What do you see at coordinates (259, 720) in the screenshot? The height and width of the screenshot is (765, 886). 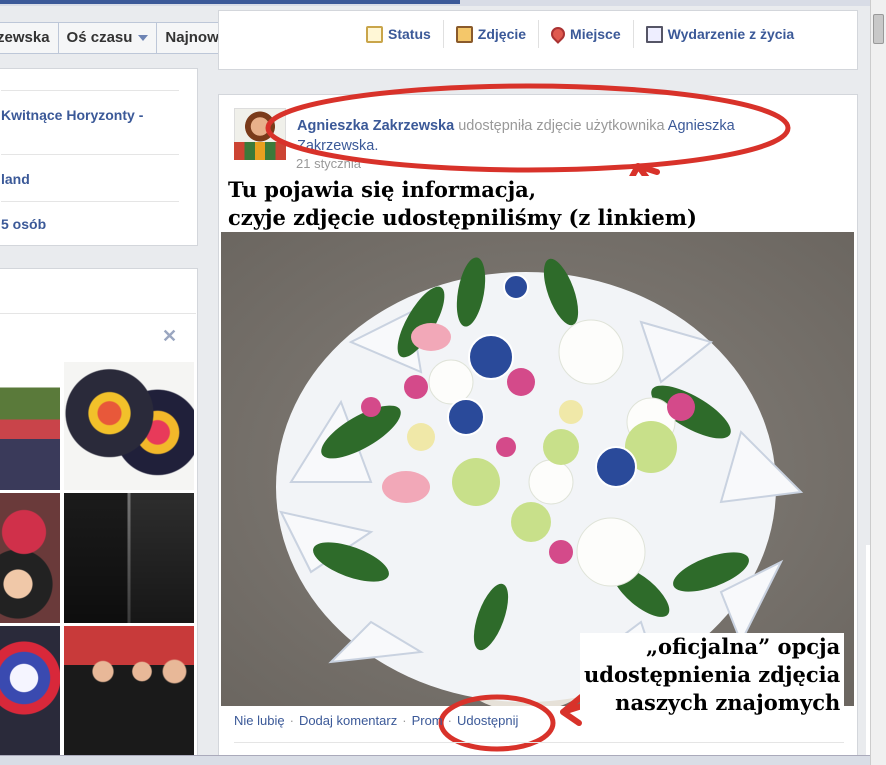 I see `unlike-link: Nie lubię` at bounding box center [259, 720].